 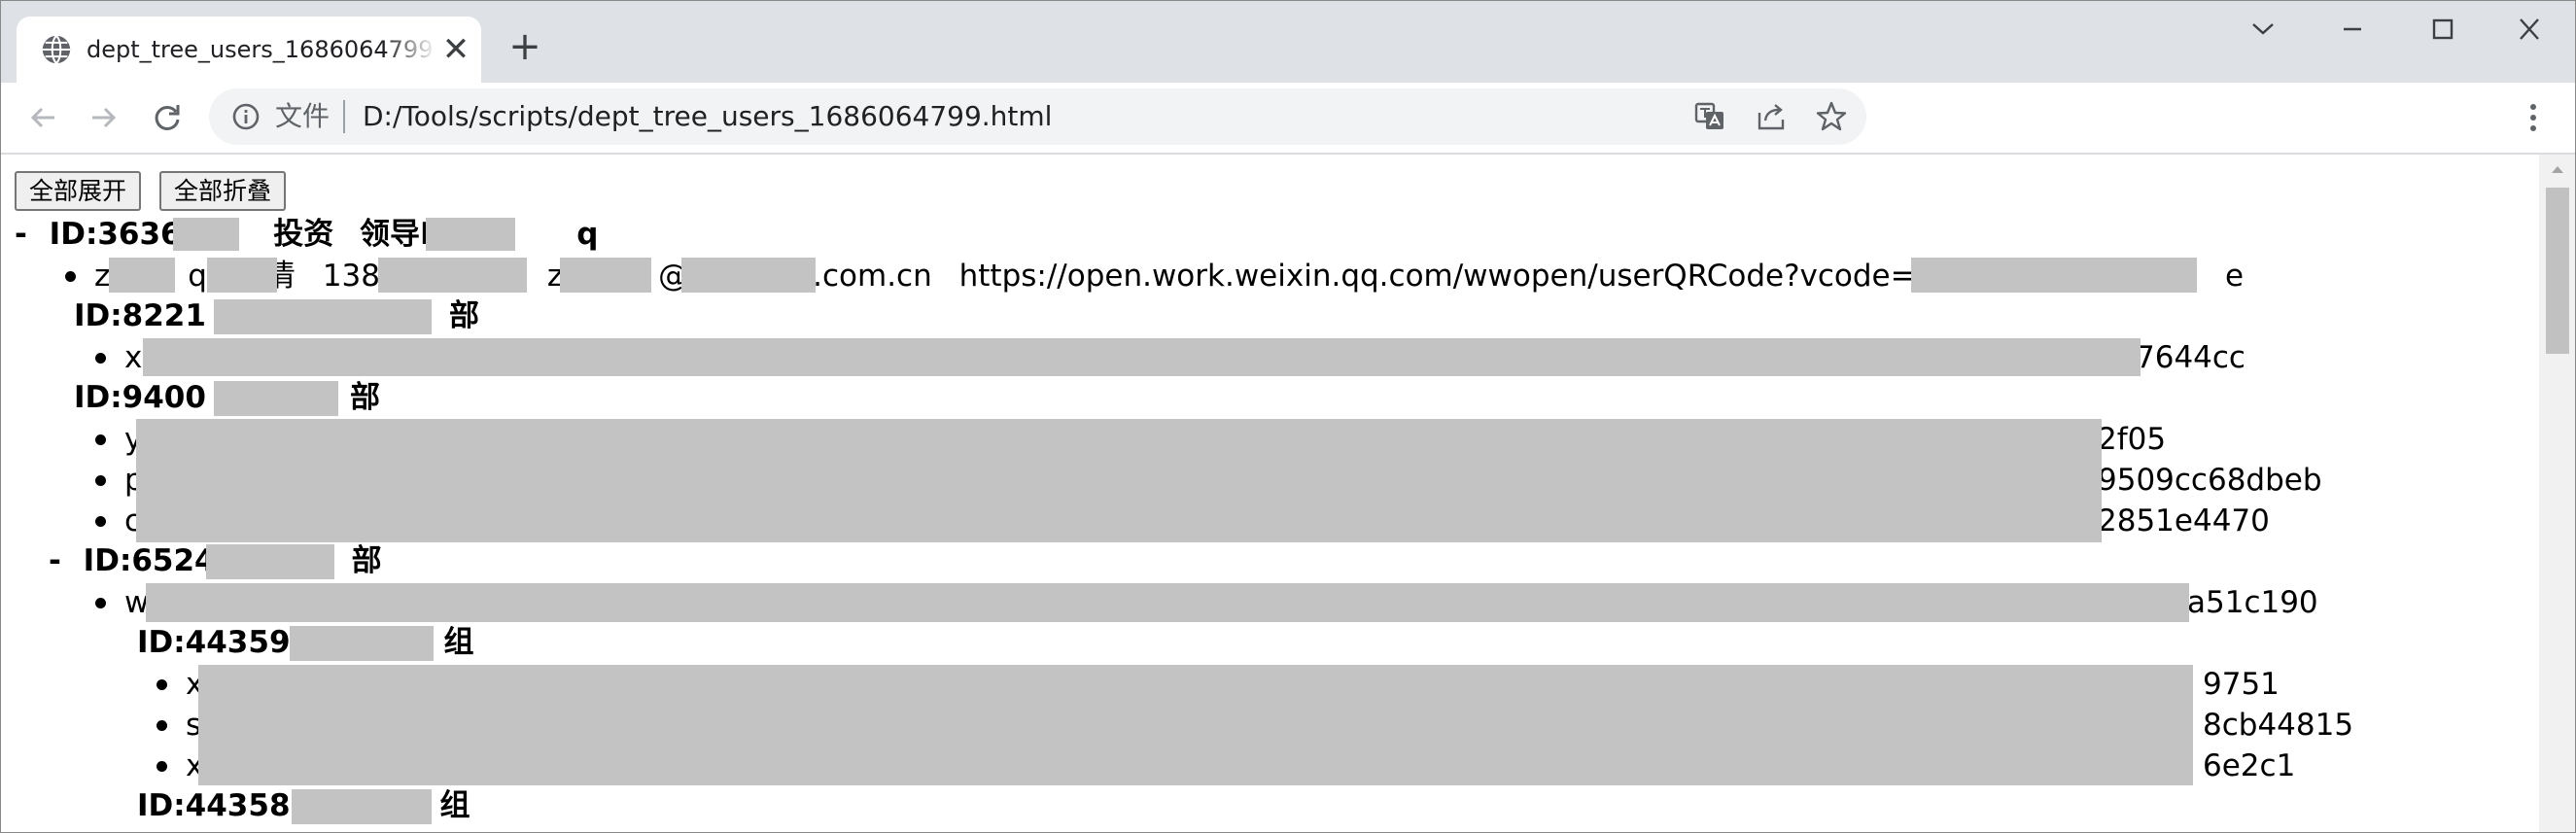 I want to click on user-tail: 7644cc, so click(x=2190, y=357).